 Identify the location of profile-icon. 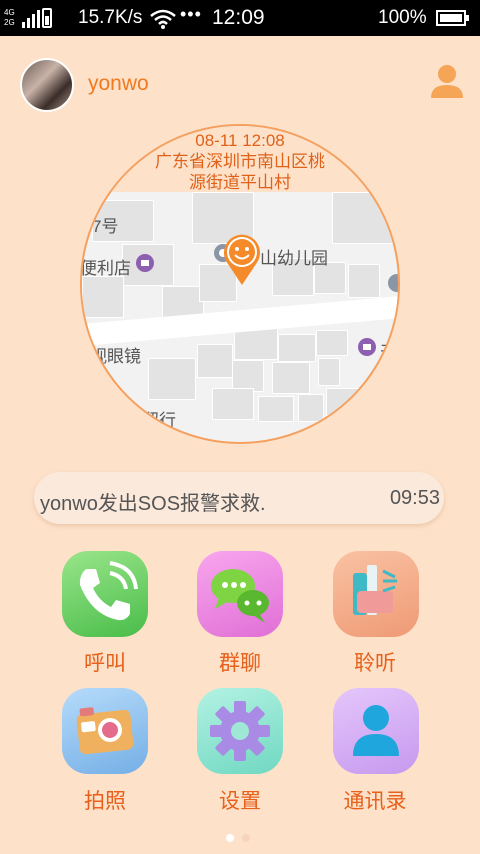
(447, 82).